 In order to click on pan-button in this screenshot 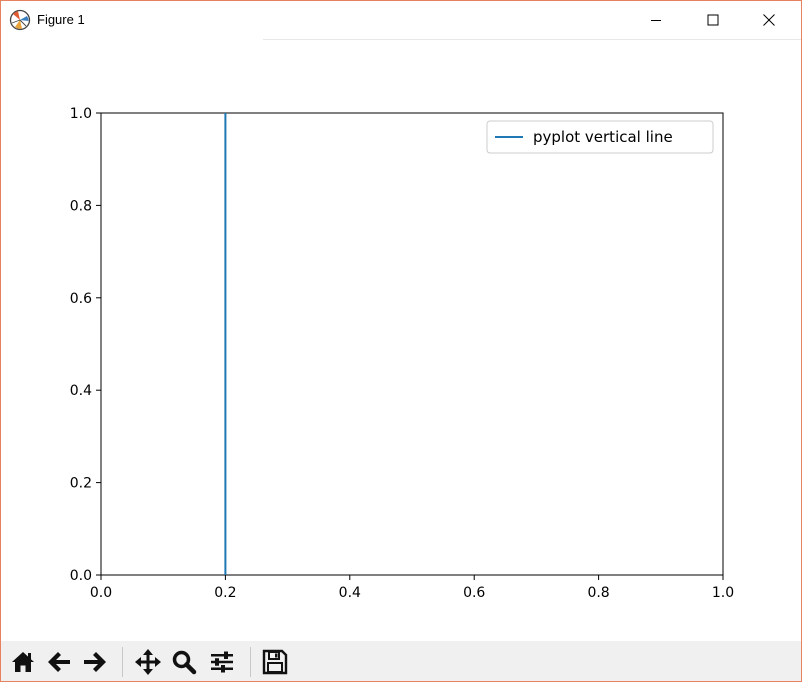, I will do `click(148, 662)`.